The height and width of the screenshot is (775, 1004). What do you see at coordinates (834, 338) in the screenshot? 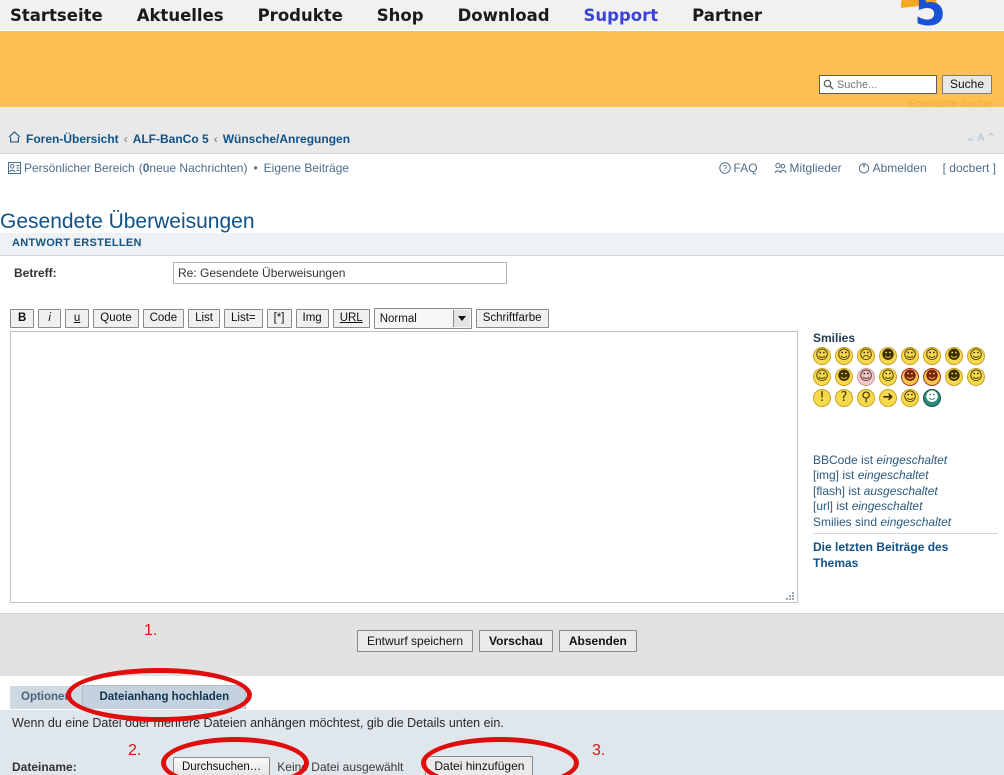
I see `smilies-title: Smilies` at bounding box center [834, 338].